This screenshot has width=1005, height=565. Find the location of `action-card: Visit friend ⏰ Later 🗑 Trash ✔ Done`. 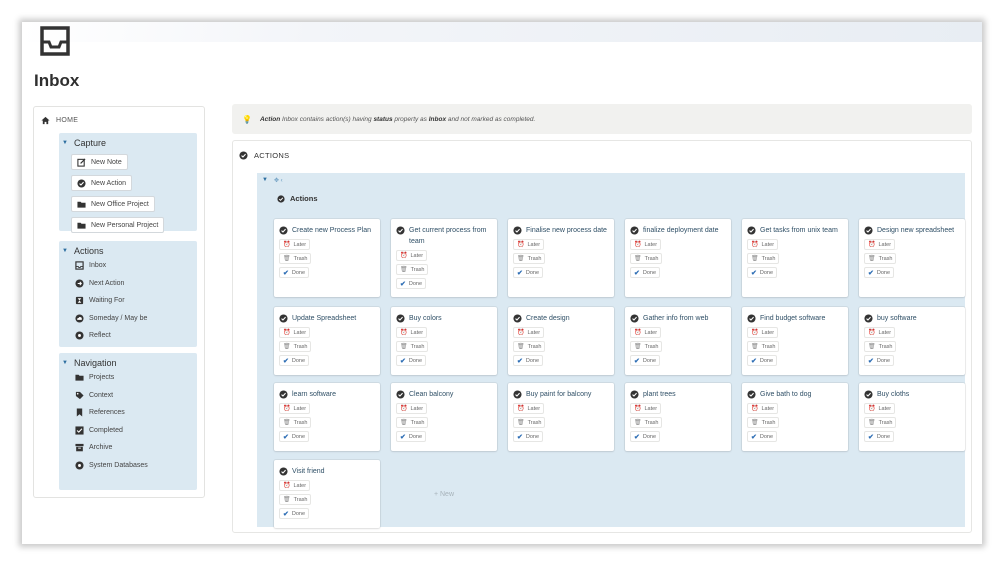

action-card: Visit friend ⏰ Later 🗑 Trash ✔ Done is located at coordinates (327, 494).